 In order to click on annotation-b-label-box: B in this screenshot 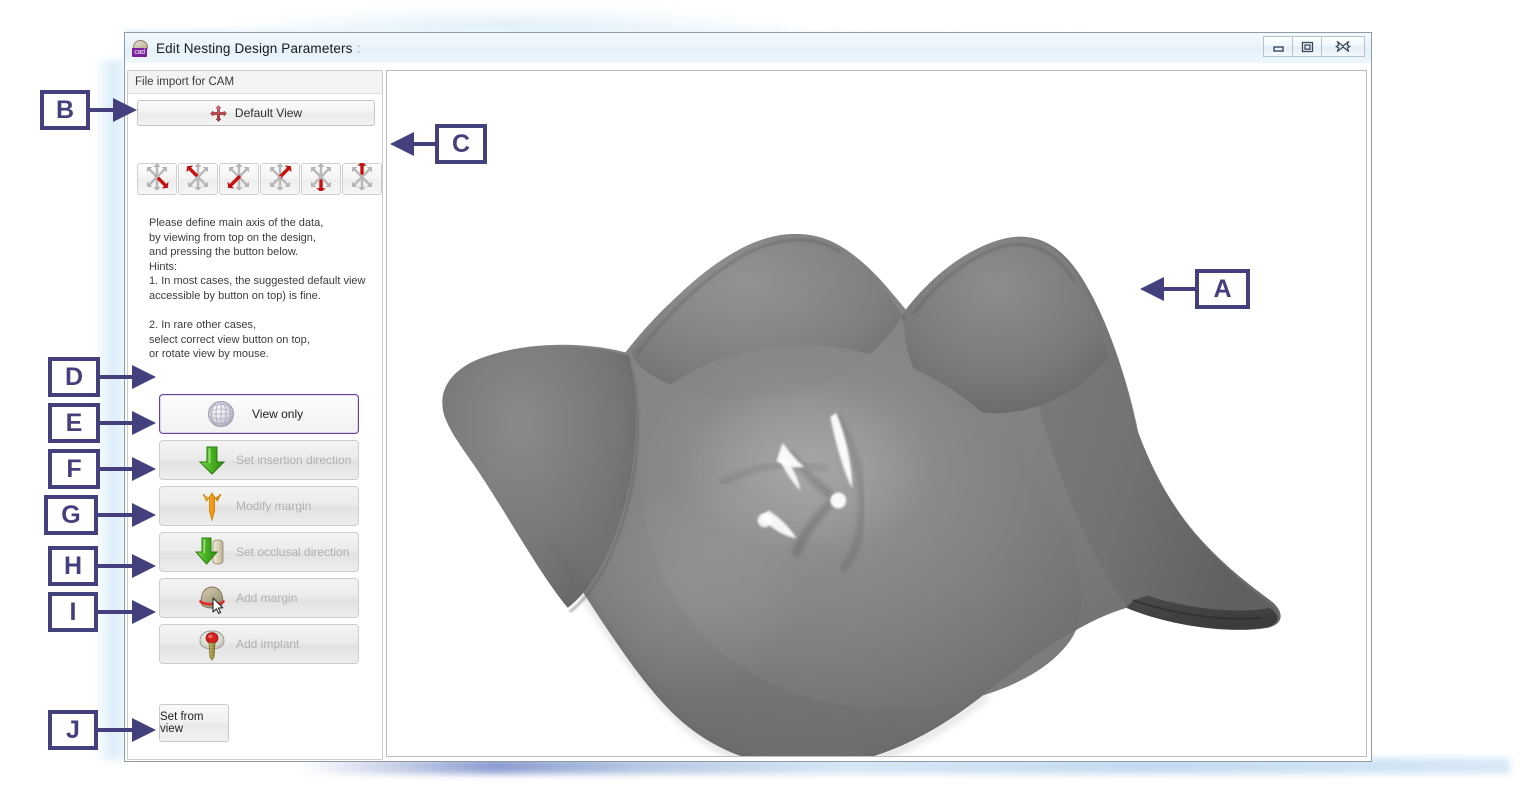, I will do `click(65, 110)`.